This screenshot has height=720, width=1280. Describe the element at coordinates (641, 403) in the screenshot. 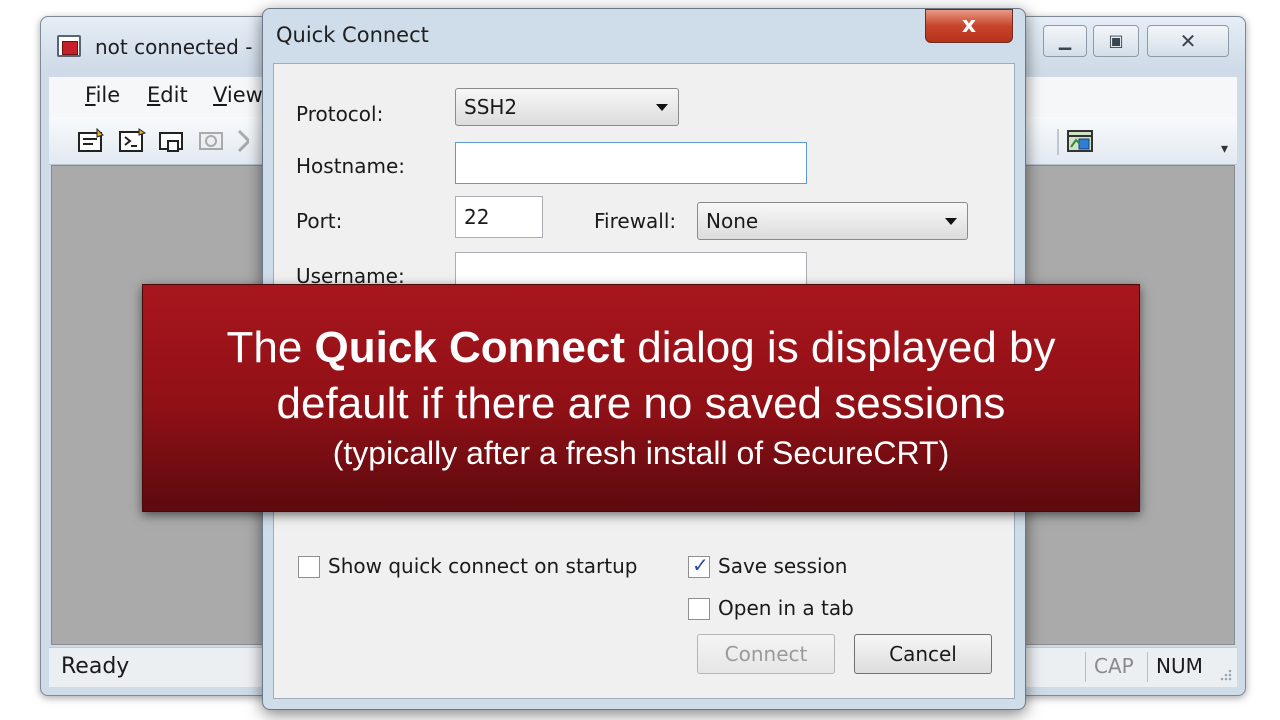

I see `caption-line-2: default if there are no saved sessions` at that location.